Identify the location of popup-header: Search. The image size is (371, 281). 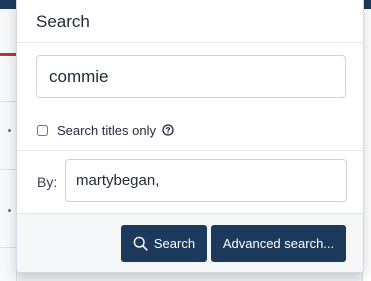
(190, 21).